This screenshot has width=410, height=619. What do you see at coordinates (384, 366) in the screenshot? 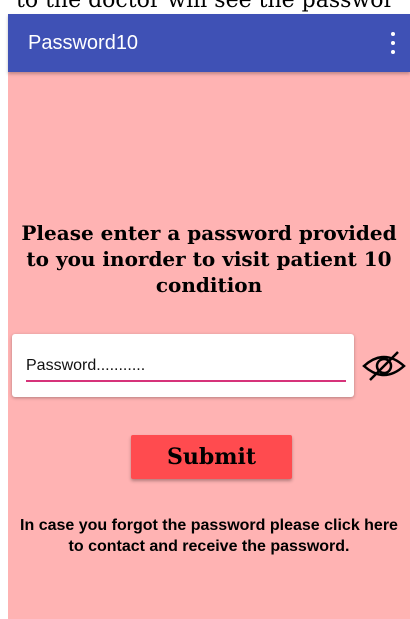
I see `eye-off-icon` at bounding box center [384, 366].